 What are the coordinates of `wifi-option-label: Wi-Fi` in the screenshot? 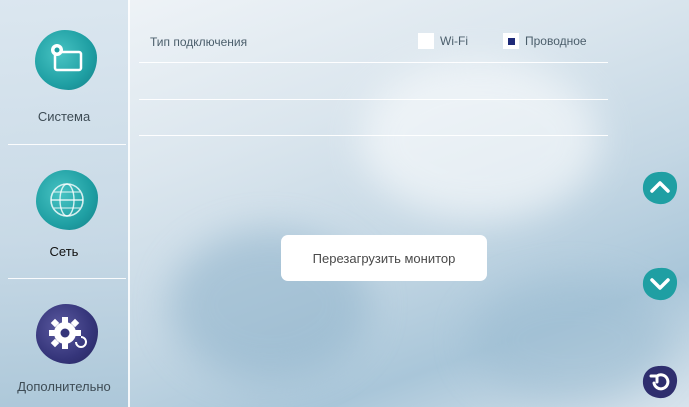 It's located at (454, 41).